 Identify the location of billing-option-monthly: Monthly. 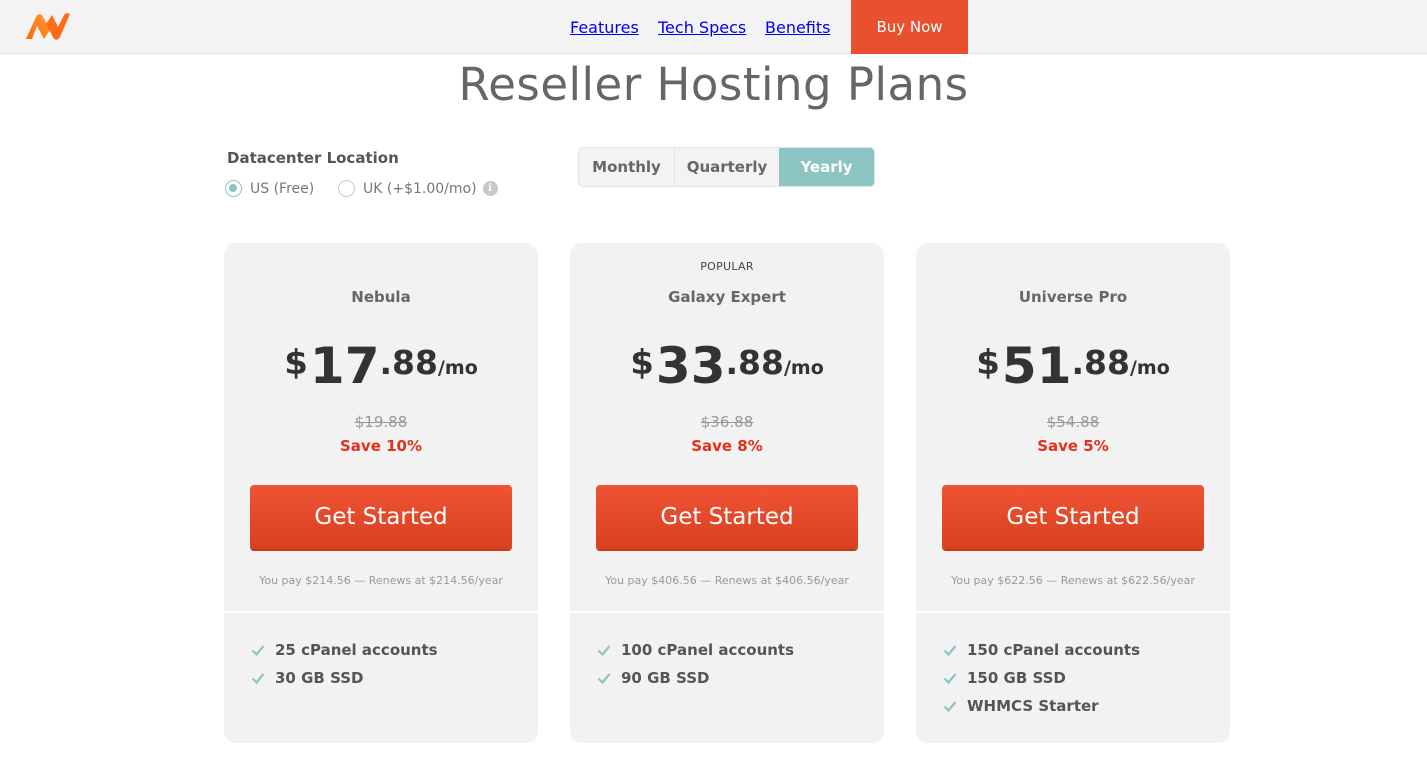
(627, 167).